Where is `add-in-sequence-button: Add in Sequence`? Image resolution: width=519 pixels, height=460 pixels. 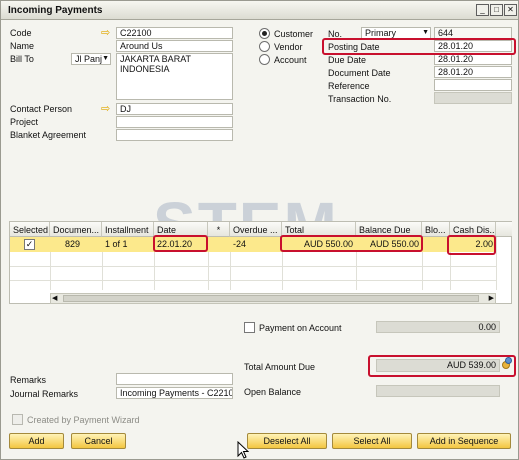 add-in-sequence-button: Add in Sequence is located at coordinates (464, 441).